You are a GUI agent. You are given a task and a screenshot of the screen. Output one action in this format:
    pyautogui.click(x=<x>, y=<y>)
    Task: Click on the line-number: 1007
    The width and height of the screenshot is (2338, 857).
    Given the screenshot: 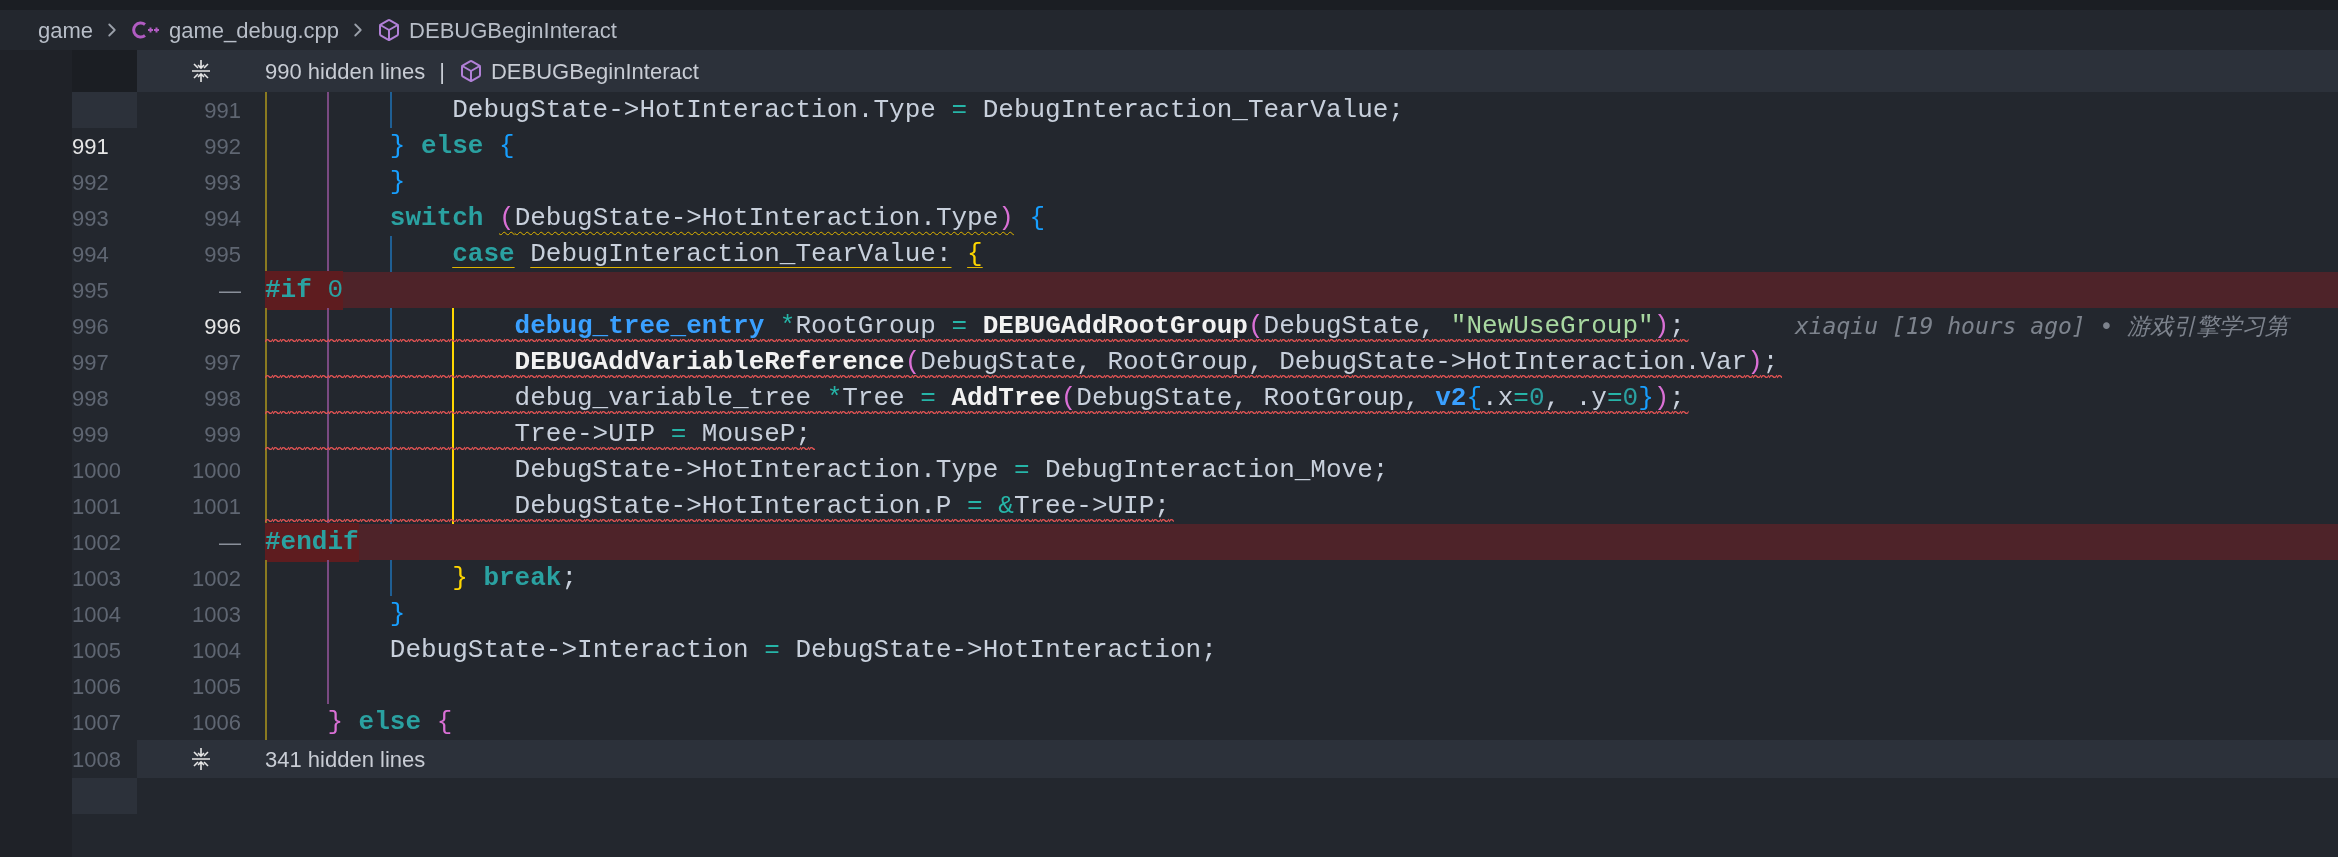 What is the action you would take?
    pyautogui.click(x=96, y=722)
    